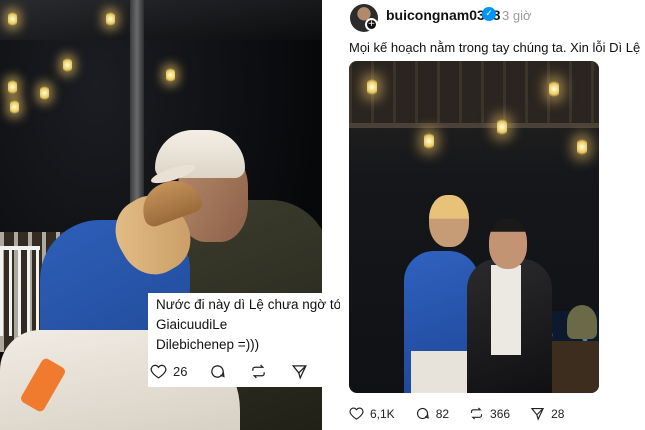 The image size is (645, 430). I want to click on comment-text-line: GiaicuudiLe, so click(192, 324).